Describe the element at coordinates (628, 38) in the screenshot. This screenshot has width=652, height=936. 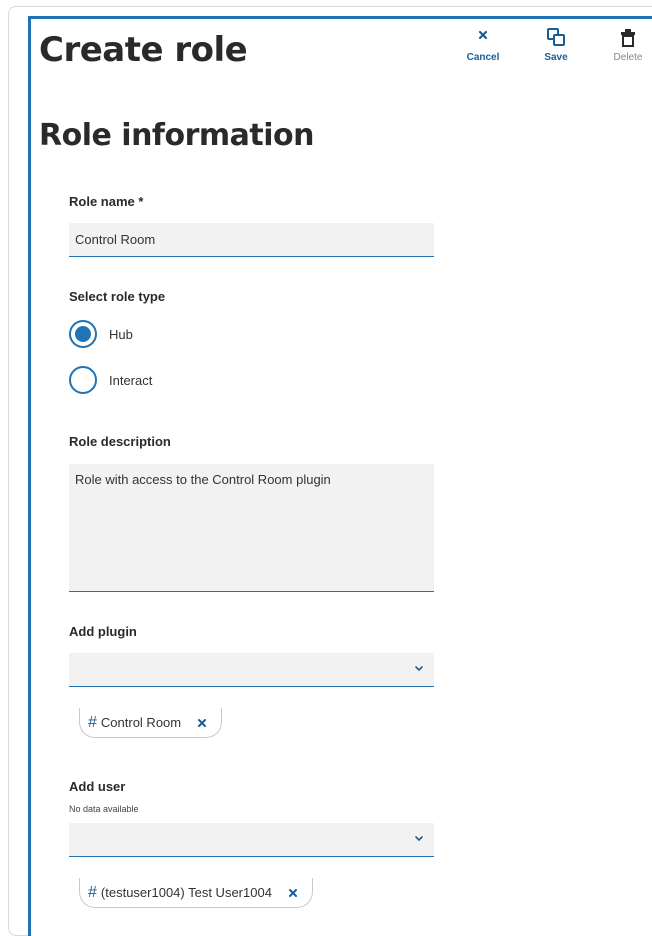
I see `trash-icon` at that location.